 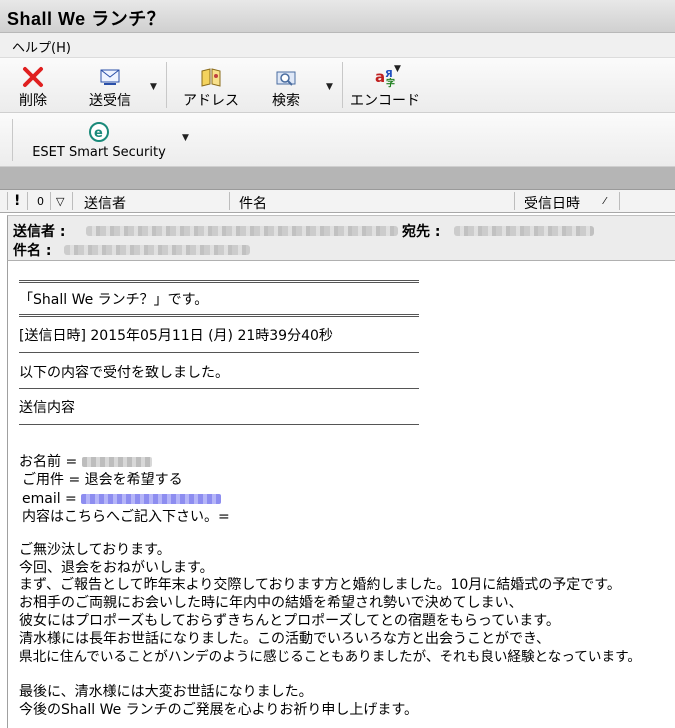 What do you see at coordinates (166, 692) in the screenshot?
I see `body-para-8: 最後に、清水様には大変お世話になりました。` at bounding box center [166, 692].